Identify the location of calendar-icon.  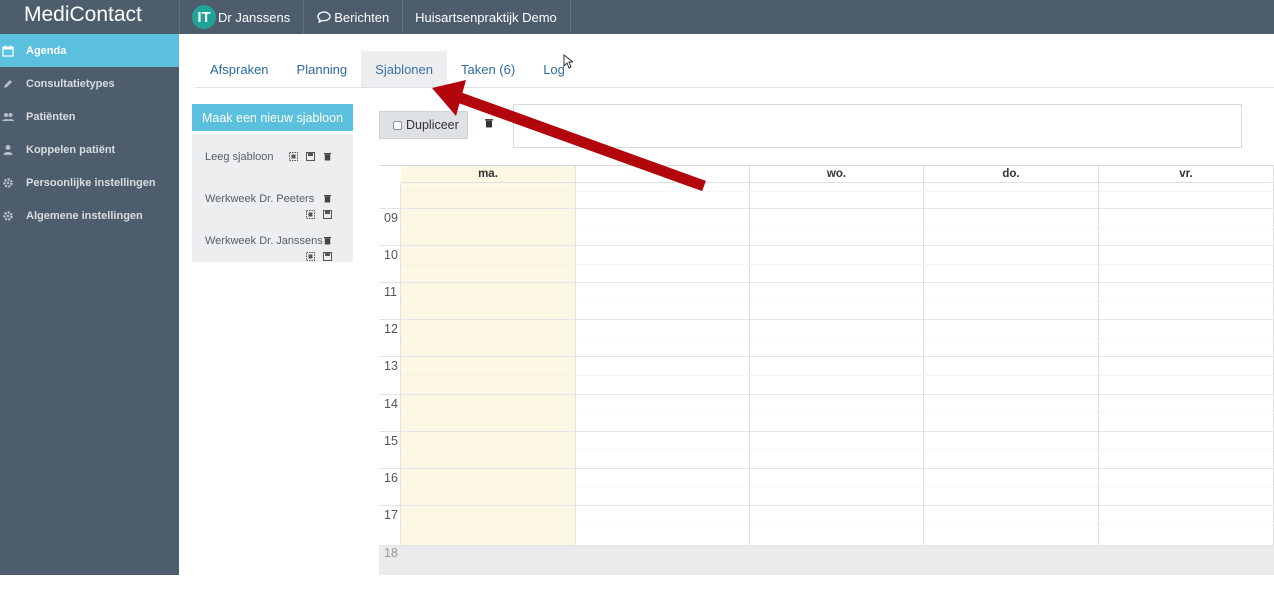
(8, 51).